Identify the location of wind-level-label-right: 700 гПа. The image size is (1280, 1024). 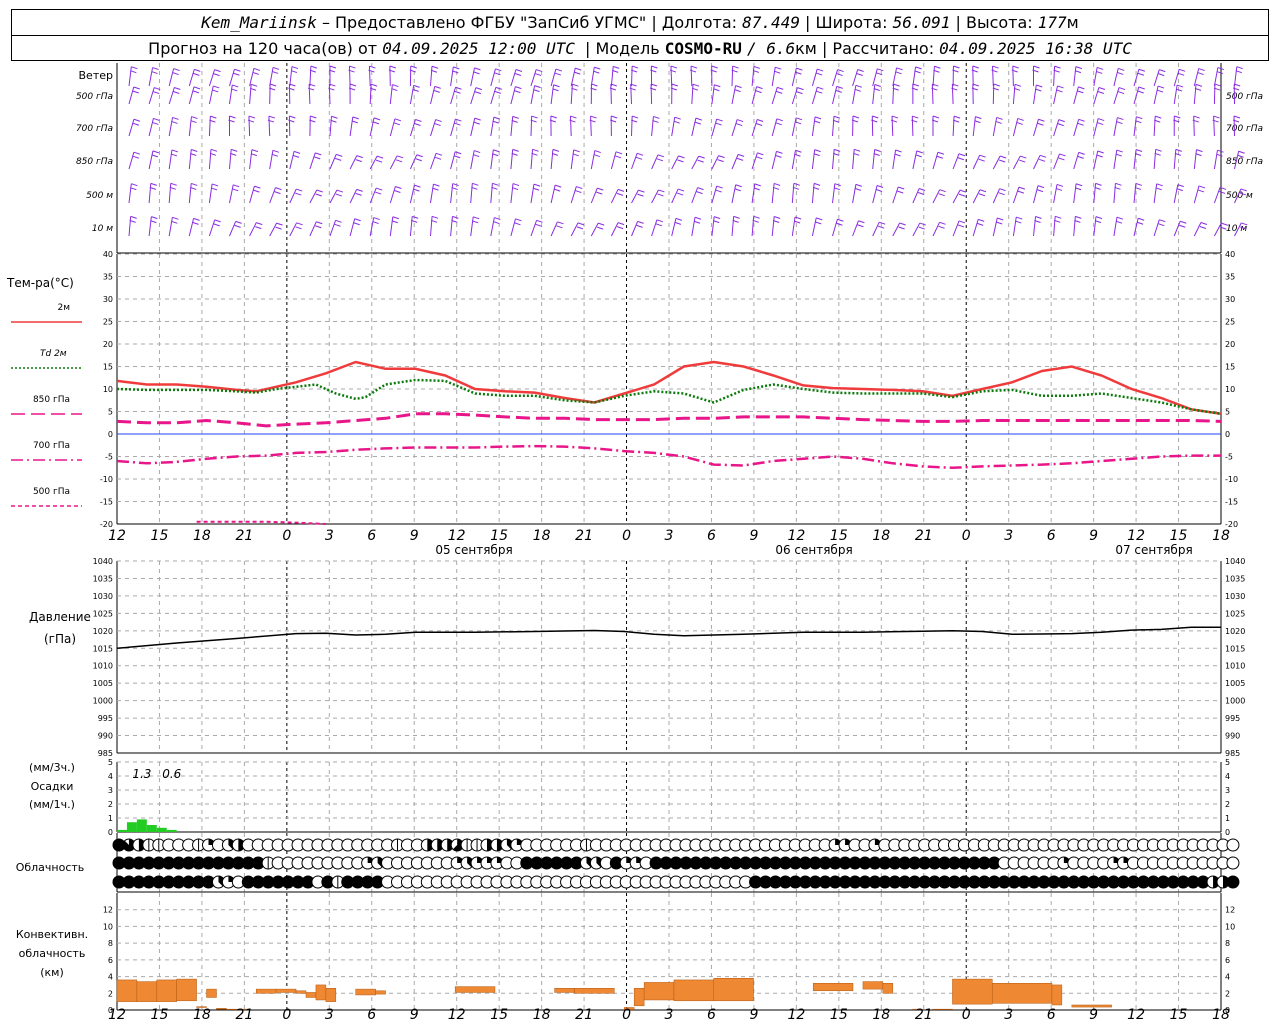
(1244, 129).